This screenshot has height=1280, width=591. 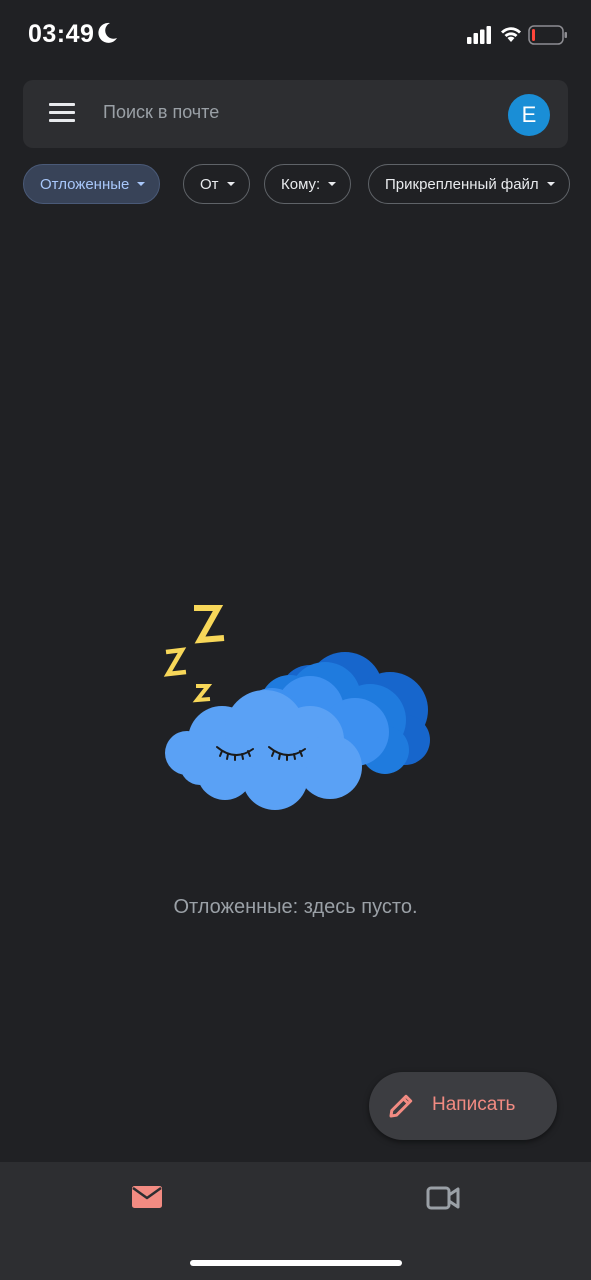 What do you see at coordinates (85, 184) in the screenshot?
I see `filter-chip-label: Отложенные` at bounding box center [85, 184].